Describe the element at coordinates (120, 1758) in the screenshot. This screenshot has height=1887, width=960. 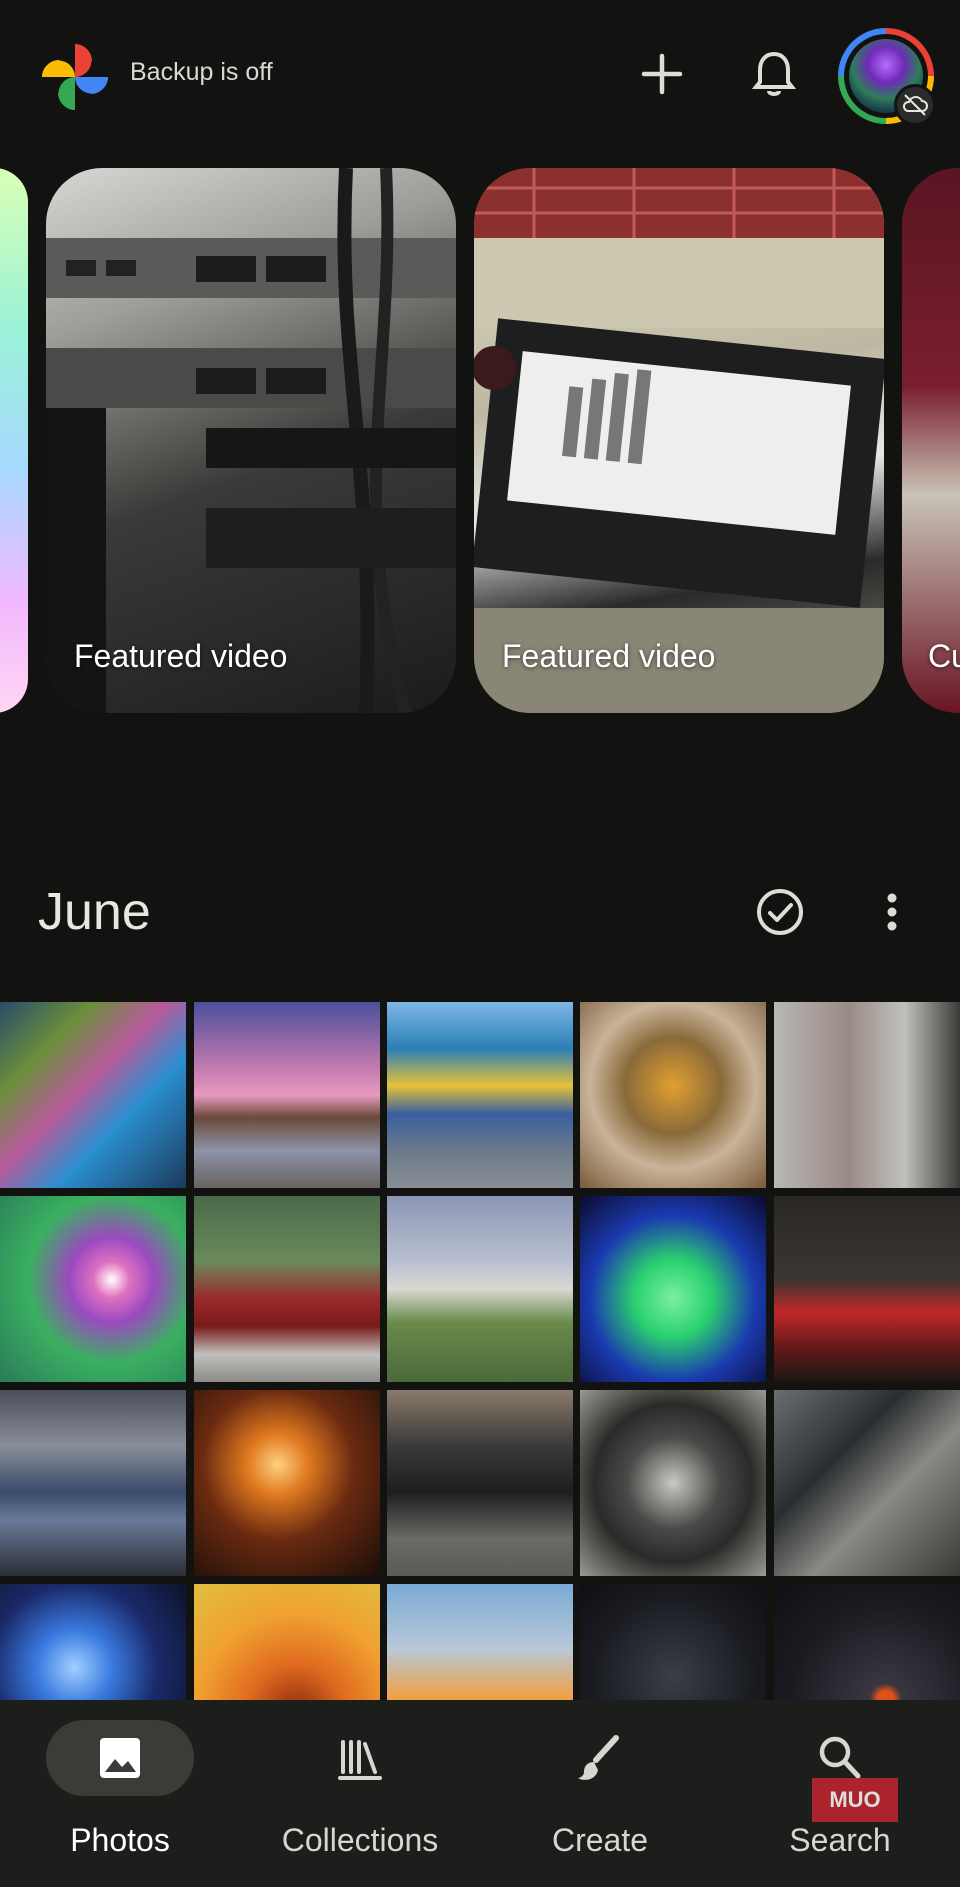
I see `image-icon` at that location.